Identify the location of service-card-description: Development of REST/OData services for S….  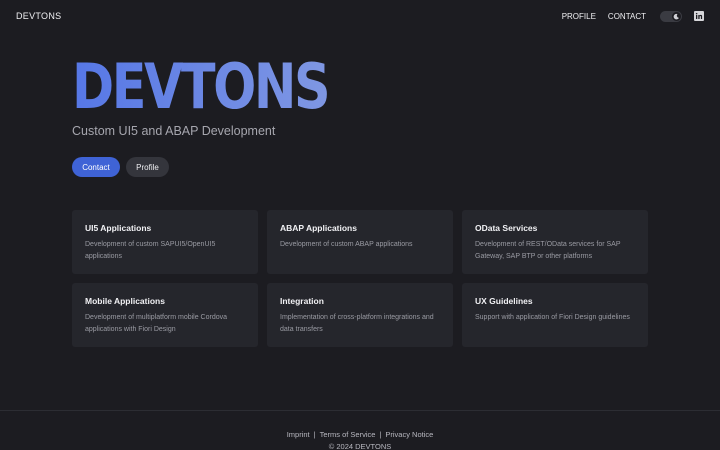
(548, 250).